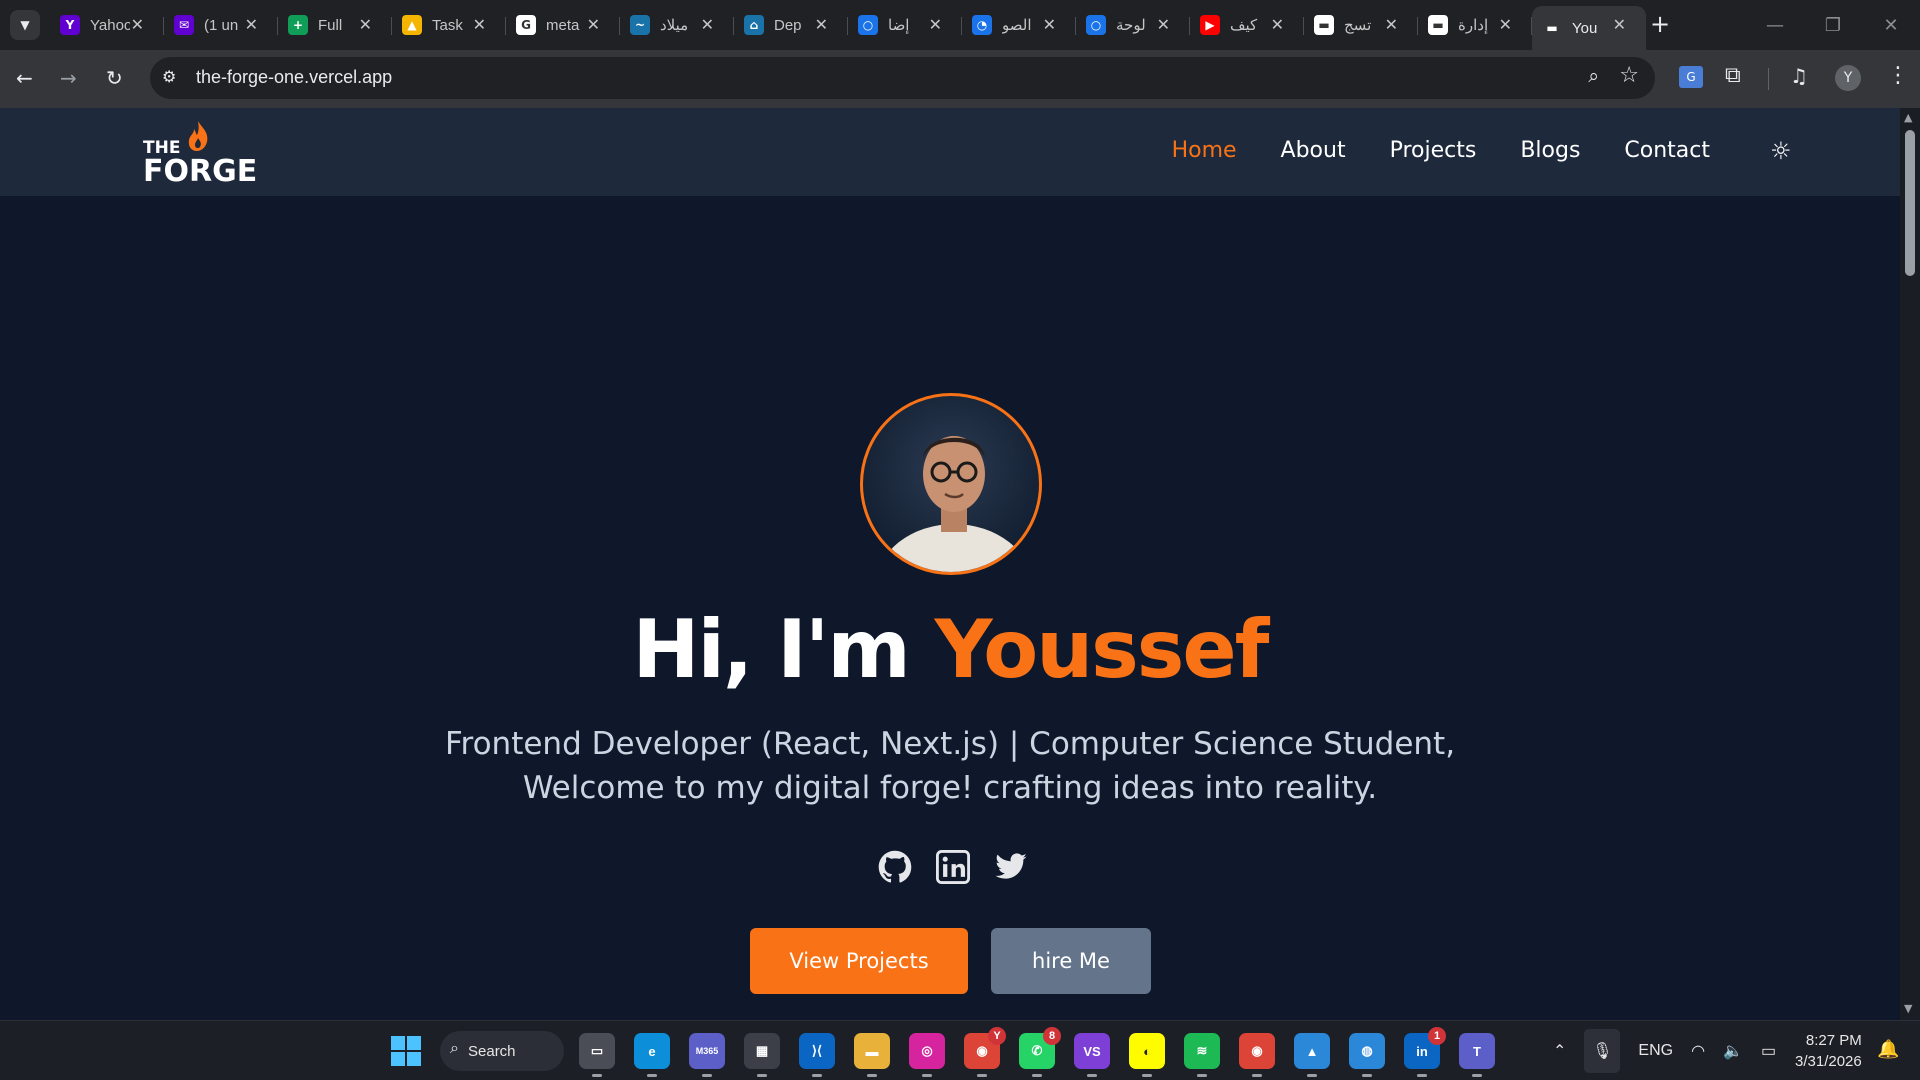  What do you see at coordinates (953, 867) in the screenshot?
I see `linkedin-icon` at bounding box center [953, 867].